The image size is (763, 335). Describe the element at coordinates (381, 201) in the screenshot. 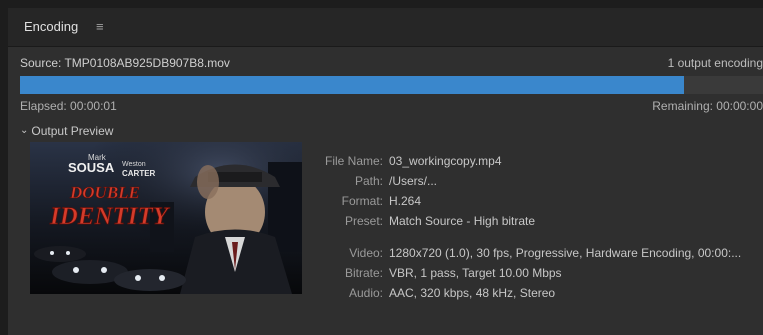

I see `detail-format: Format: H.264` at that location.